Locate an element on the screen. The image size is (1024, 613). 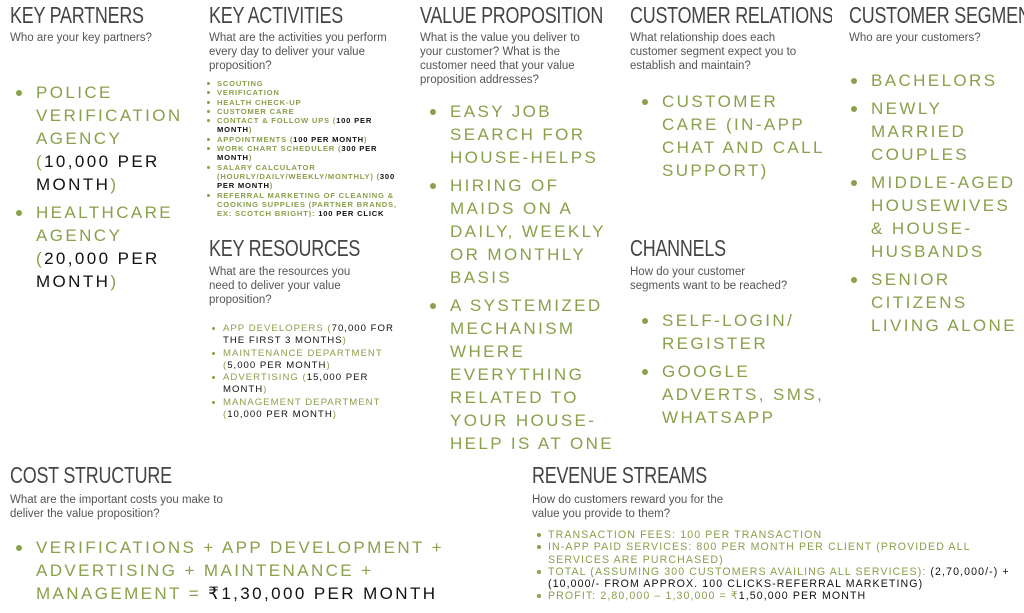
item-text: Verification is located at coordinates (248, 93).